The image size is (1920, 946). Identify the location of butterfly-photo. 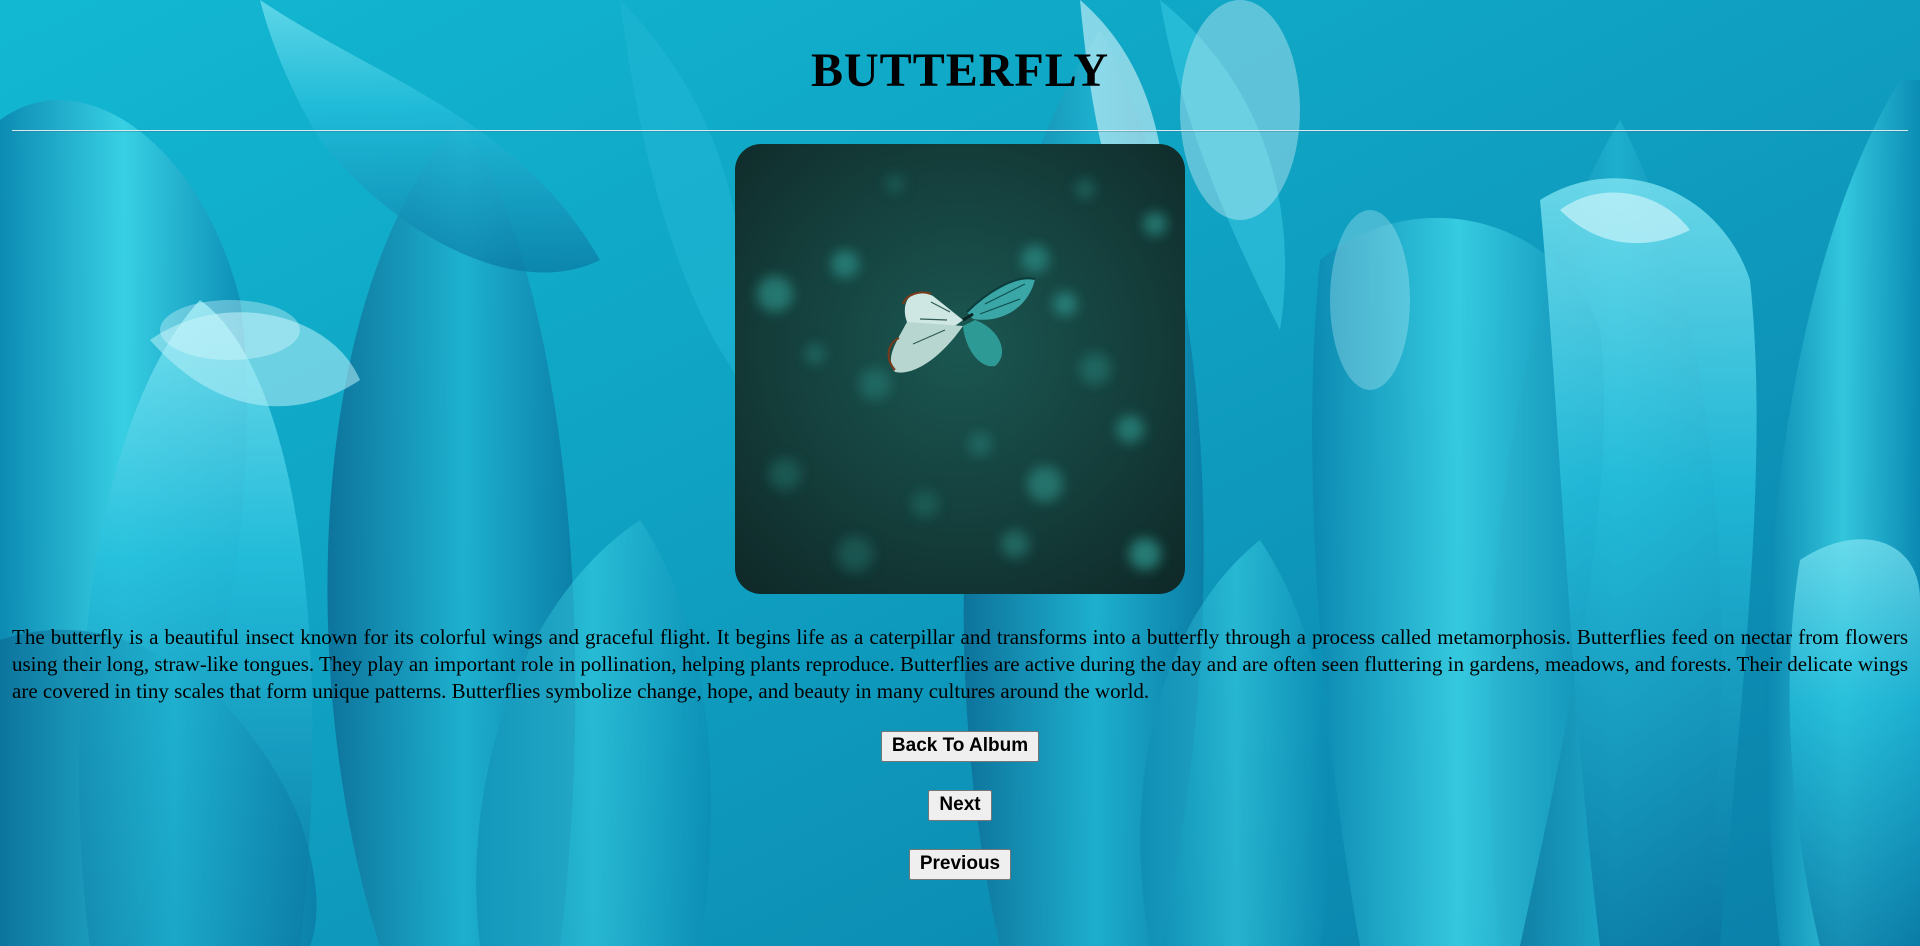
(960, 369).